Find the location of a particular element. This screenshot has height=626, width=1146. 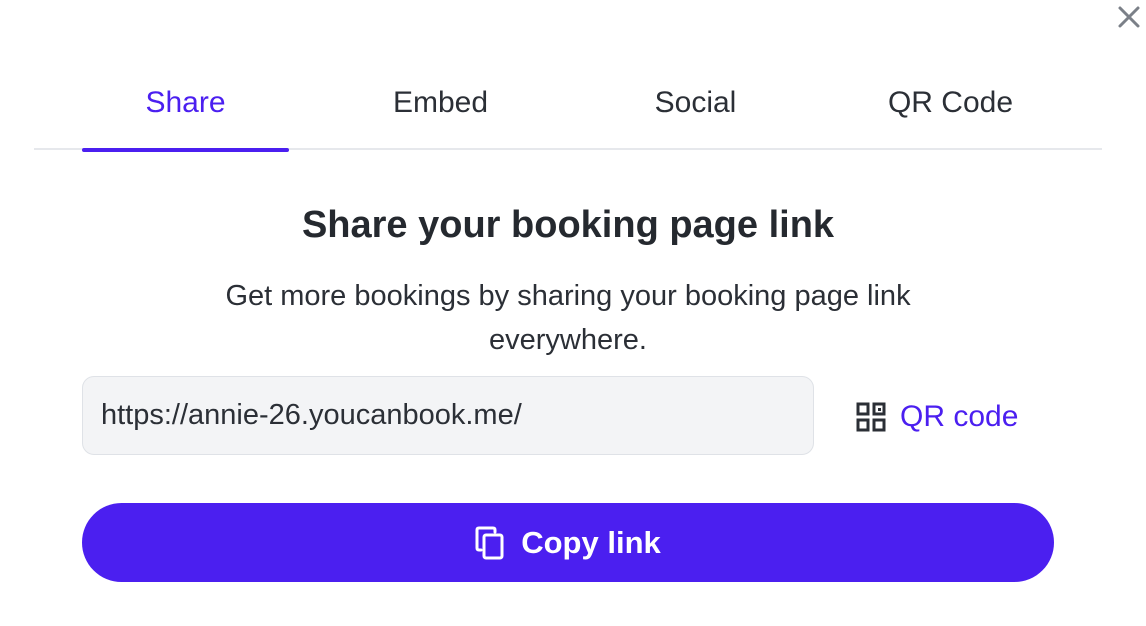

close-icon is located at coordinates (1129, 17).